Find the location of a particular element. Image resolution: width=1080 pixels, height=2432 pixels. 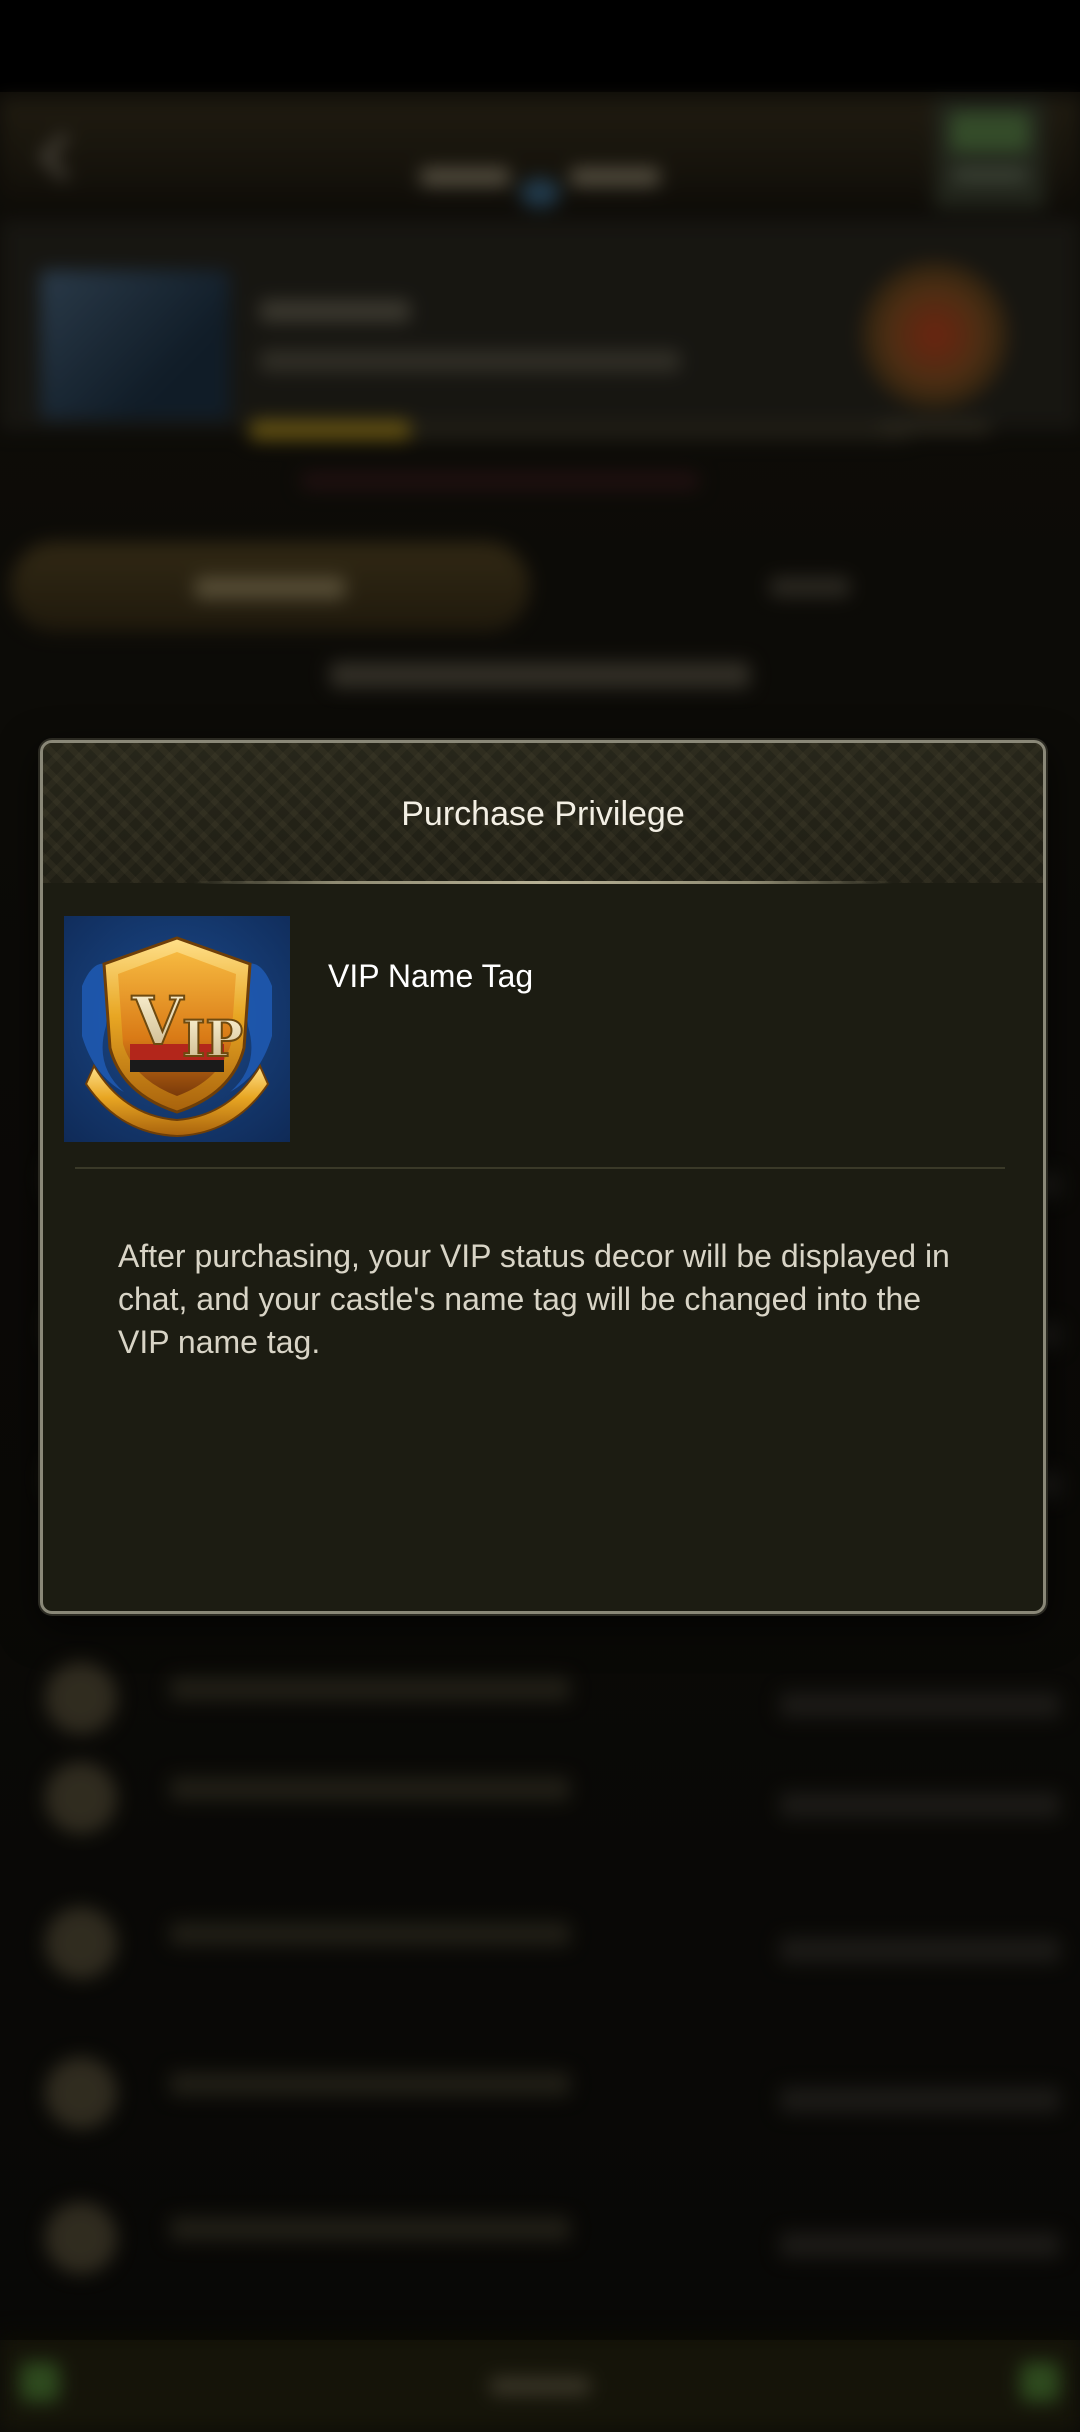

dialog-title: Purchase Privilege is located at coordinates (543, 814).